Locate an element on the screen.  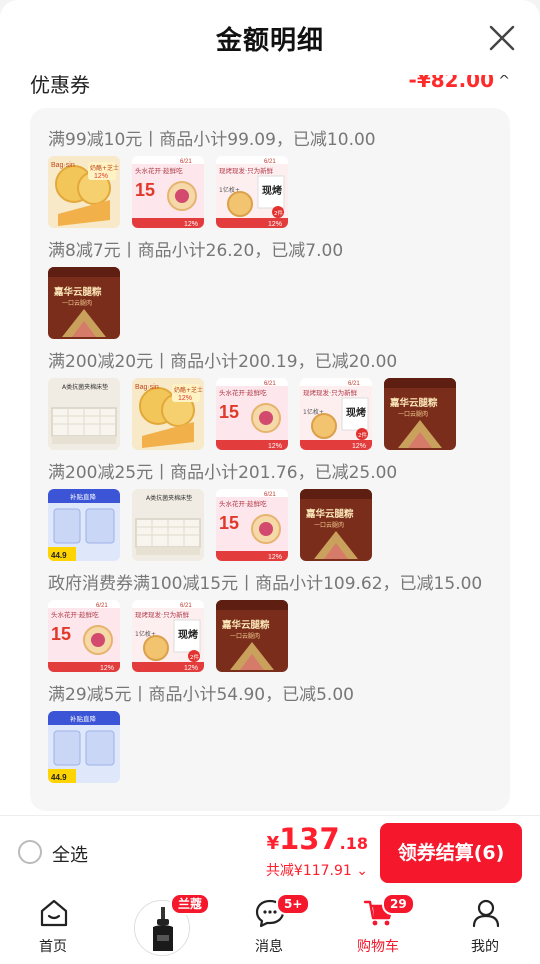
discount-group-title: 满200减25元丨商品小计201.76，已减25.00 is located at coordinates (223, 473).